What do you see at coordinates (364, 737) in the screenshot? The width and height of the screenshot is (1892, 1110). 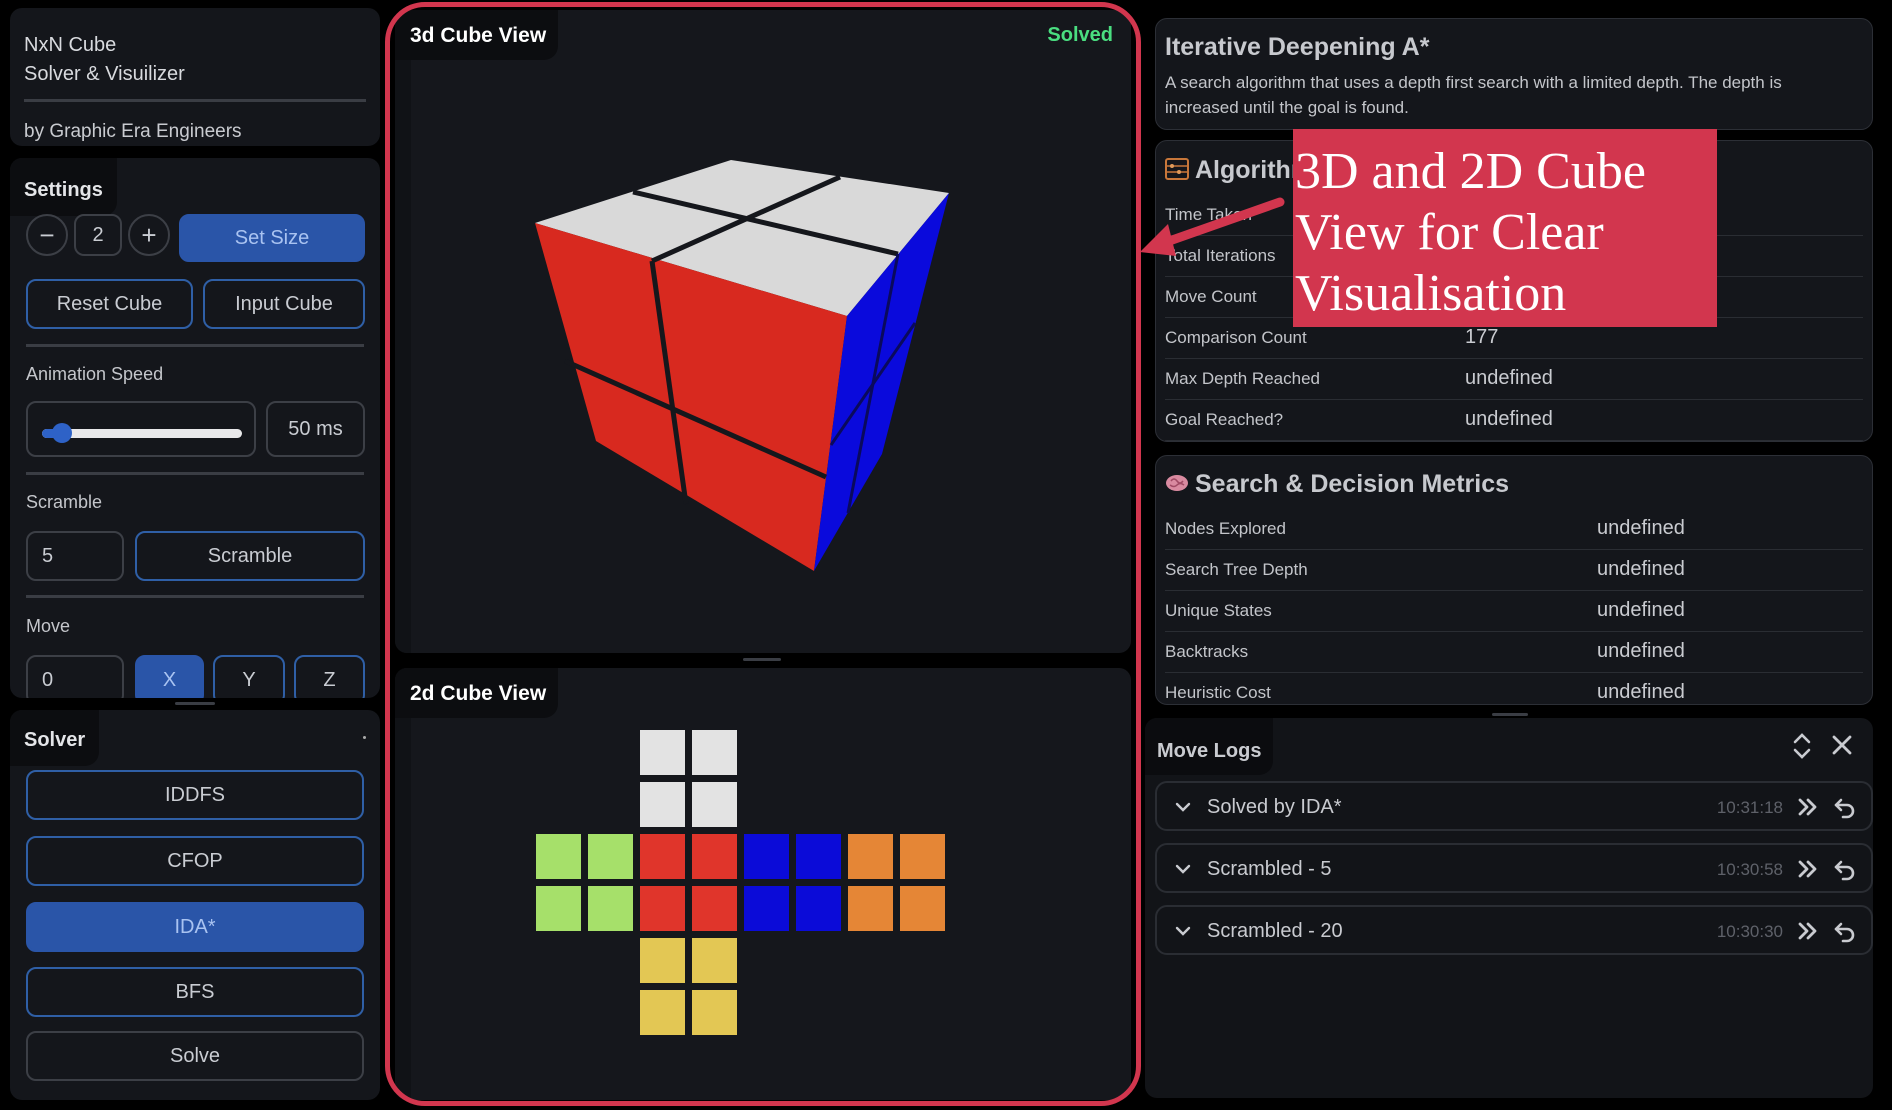 I see `solver-dot` at bounding box center [364, 737].